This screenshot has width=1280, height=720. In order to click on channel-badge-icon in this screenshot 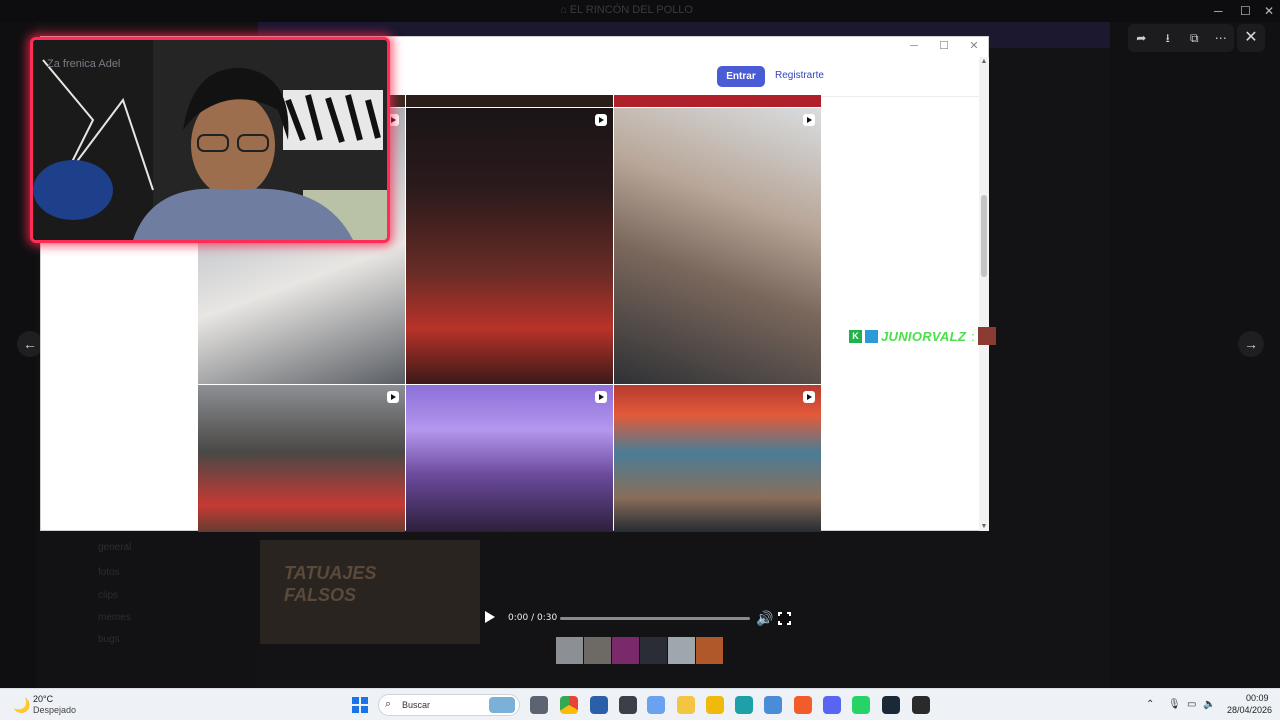, I will do `click(871, 336)`.